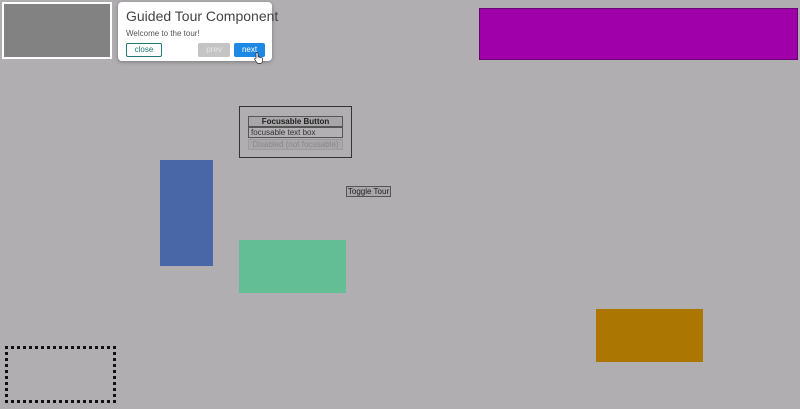 The width and height of the screenshot is (800, 409). What do you see at coordinates (368, 191) in the screenshot?
I see `toggle-tour-button: Toggle Tour` at bounding box center [368, 191].